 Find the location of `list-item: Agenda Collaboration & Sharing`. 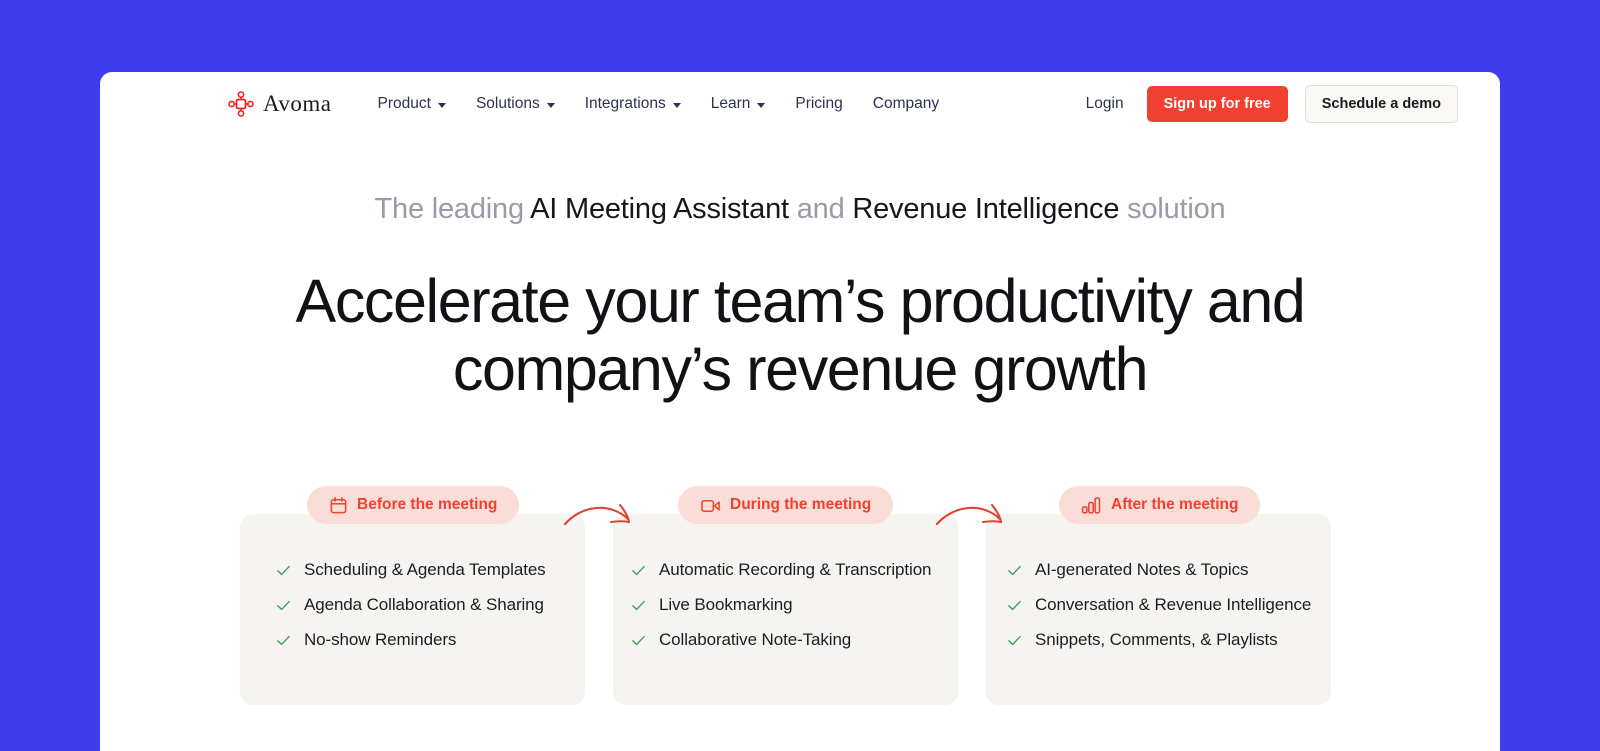

list-item: Agenda Collaboration & Sharing is located at coordinates (411, 605).